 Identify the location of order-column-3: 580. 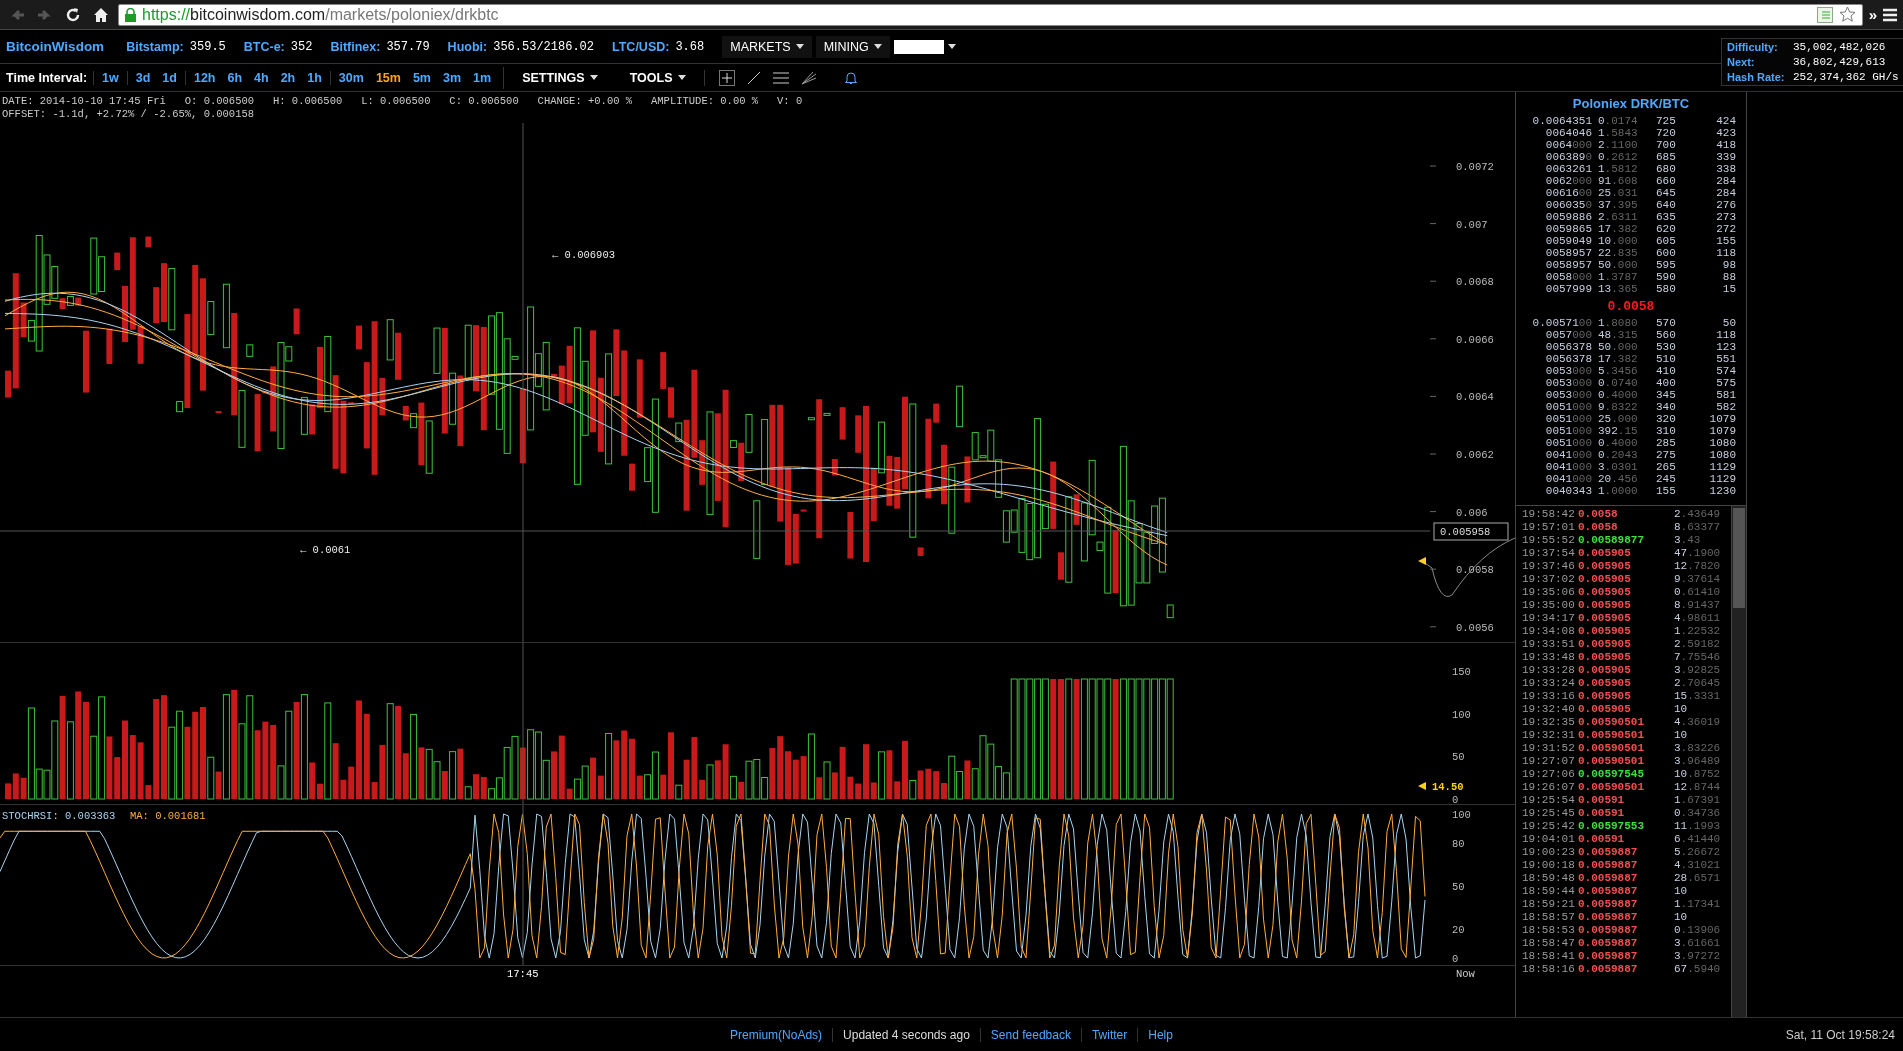
(1673, 289).